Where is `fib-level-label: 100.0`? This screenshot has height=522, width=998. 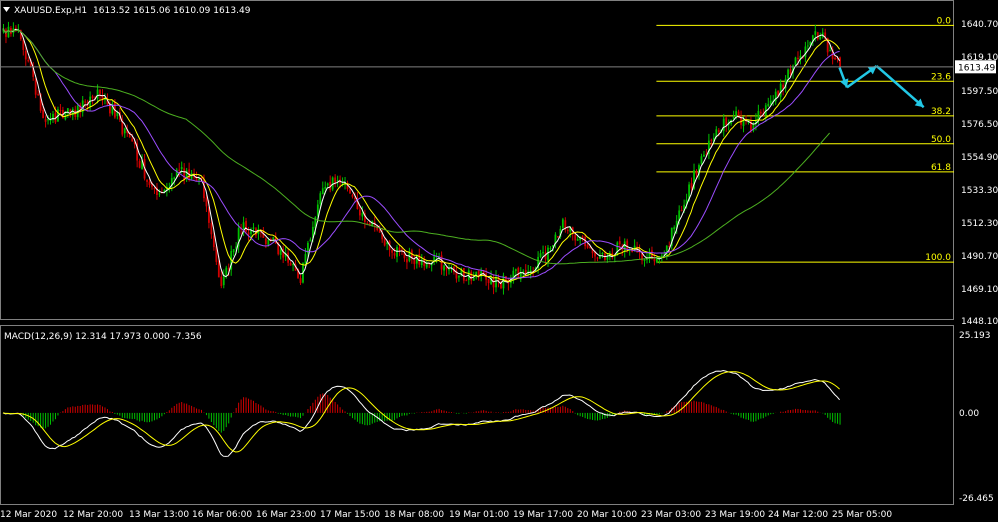 fib-level-label: 100.0 is located at coordinates (938, 258).